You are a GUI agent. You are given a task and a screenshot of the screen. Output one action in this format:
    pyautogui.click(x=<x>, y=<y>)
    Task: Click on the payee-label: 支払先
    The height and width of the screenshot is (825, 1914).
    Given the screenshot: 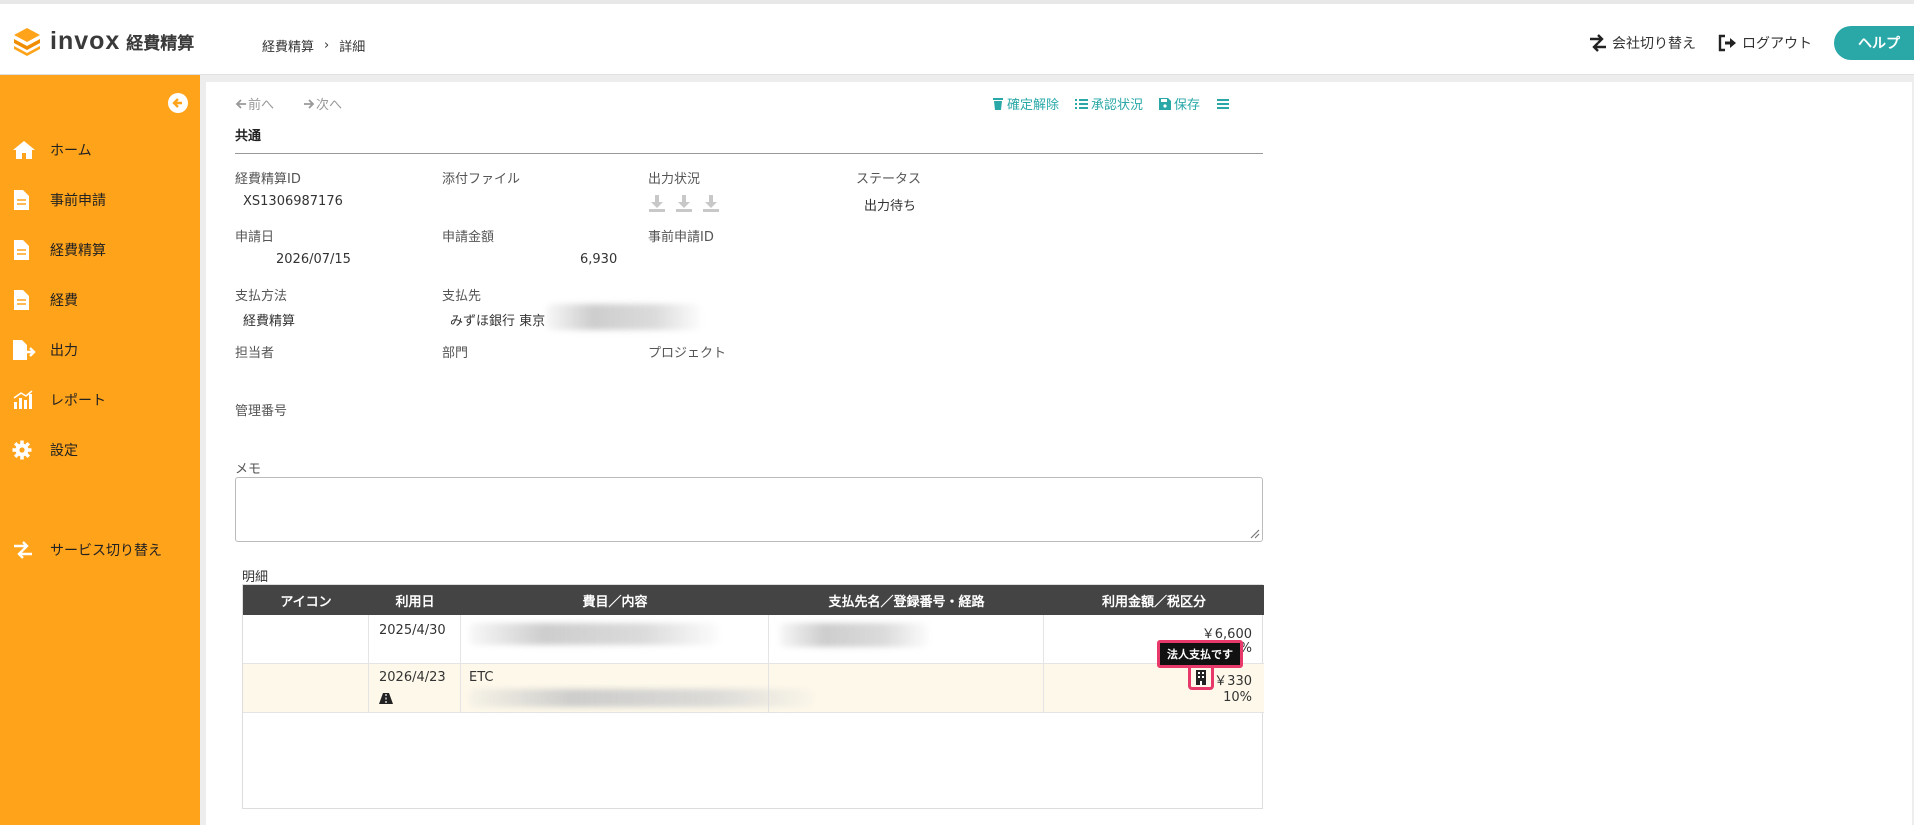 What is the action you would take?
    pyautogui.click(x=462, y=296)
    